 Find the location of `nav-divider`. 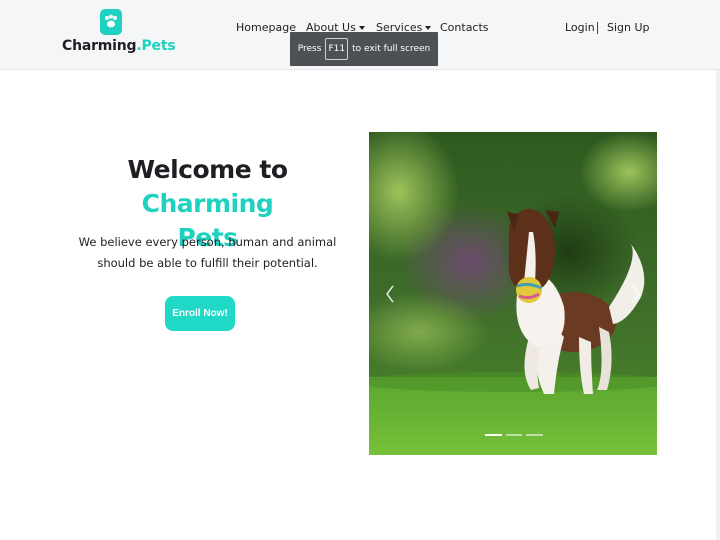

nav-divider is located at coordinates (597, 28).